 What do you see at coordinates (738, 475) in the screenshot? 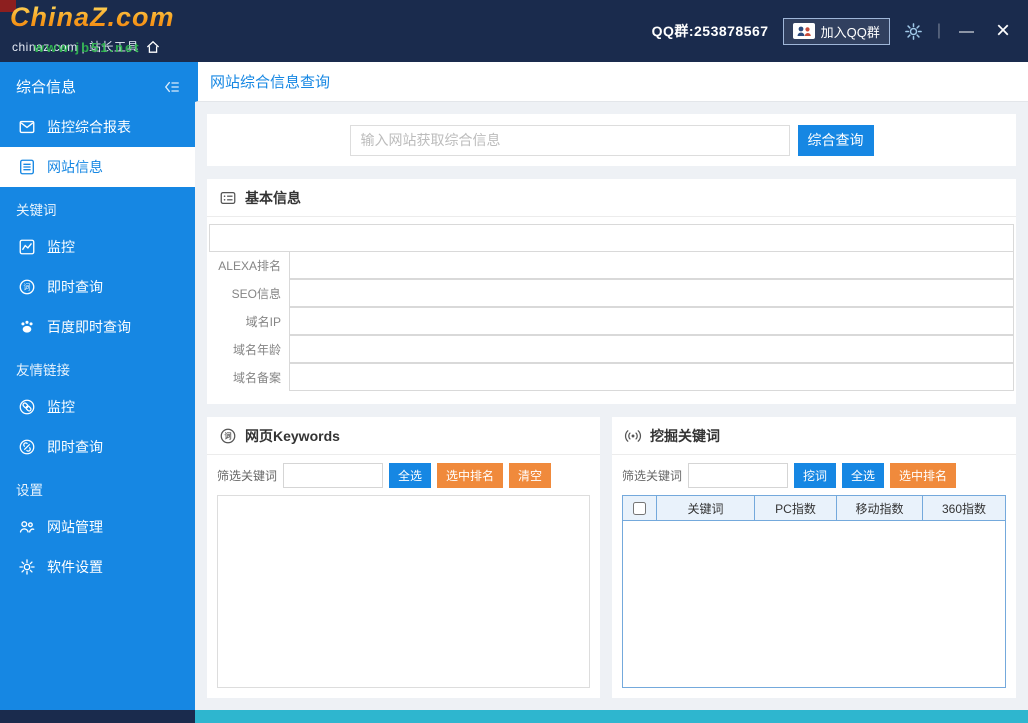
I see `mining-filter-input` at bounding box center [738, 475].